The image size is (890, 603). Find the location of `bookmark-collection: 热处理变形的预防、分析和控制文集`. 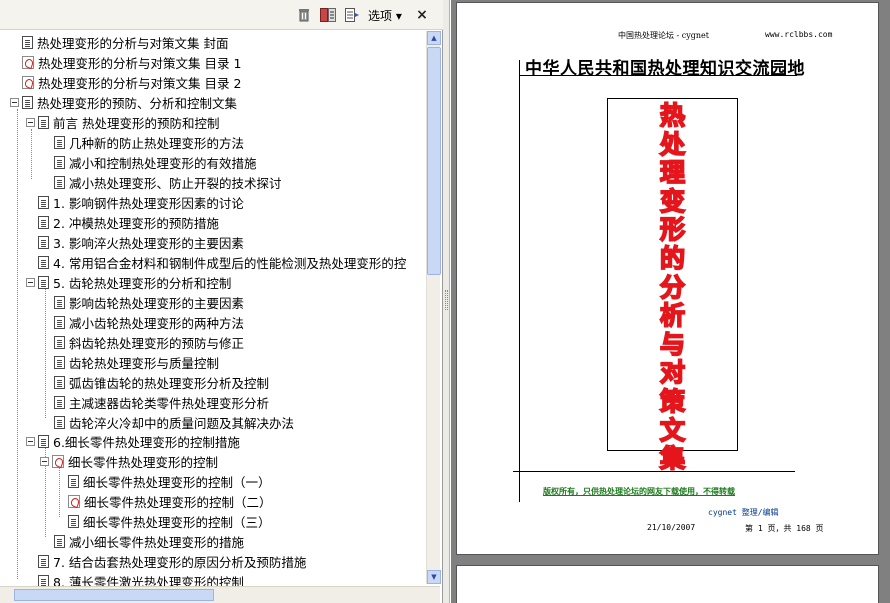

bookmark-collection: 热处理变形的预防、分析和控制文集 is located at coordinates (123, 102).